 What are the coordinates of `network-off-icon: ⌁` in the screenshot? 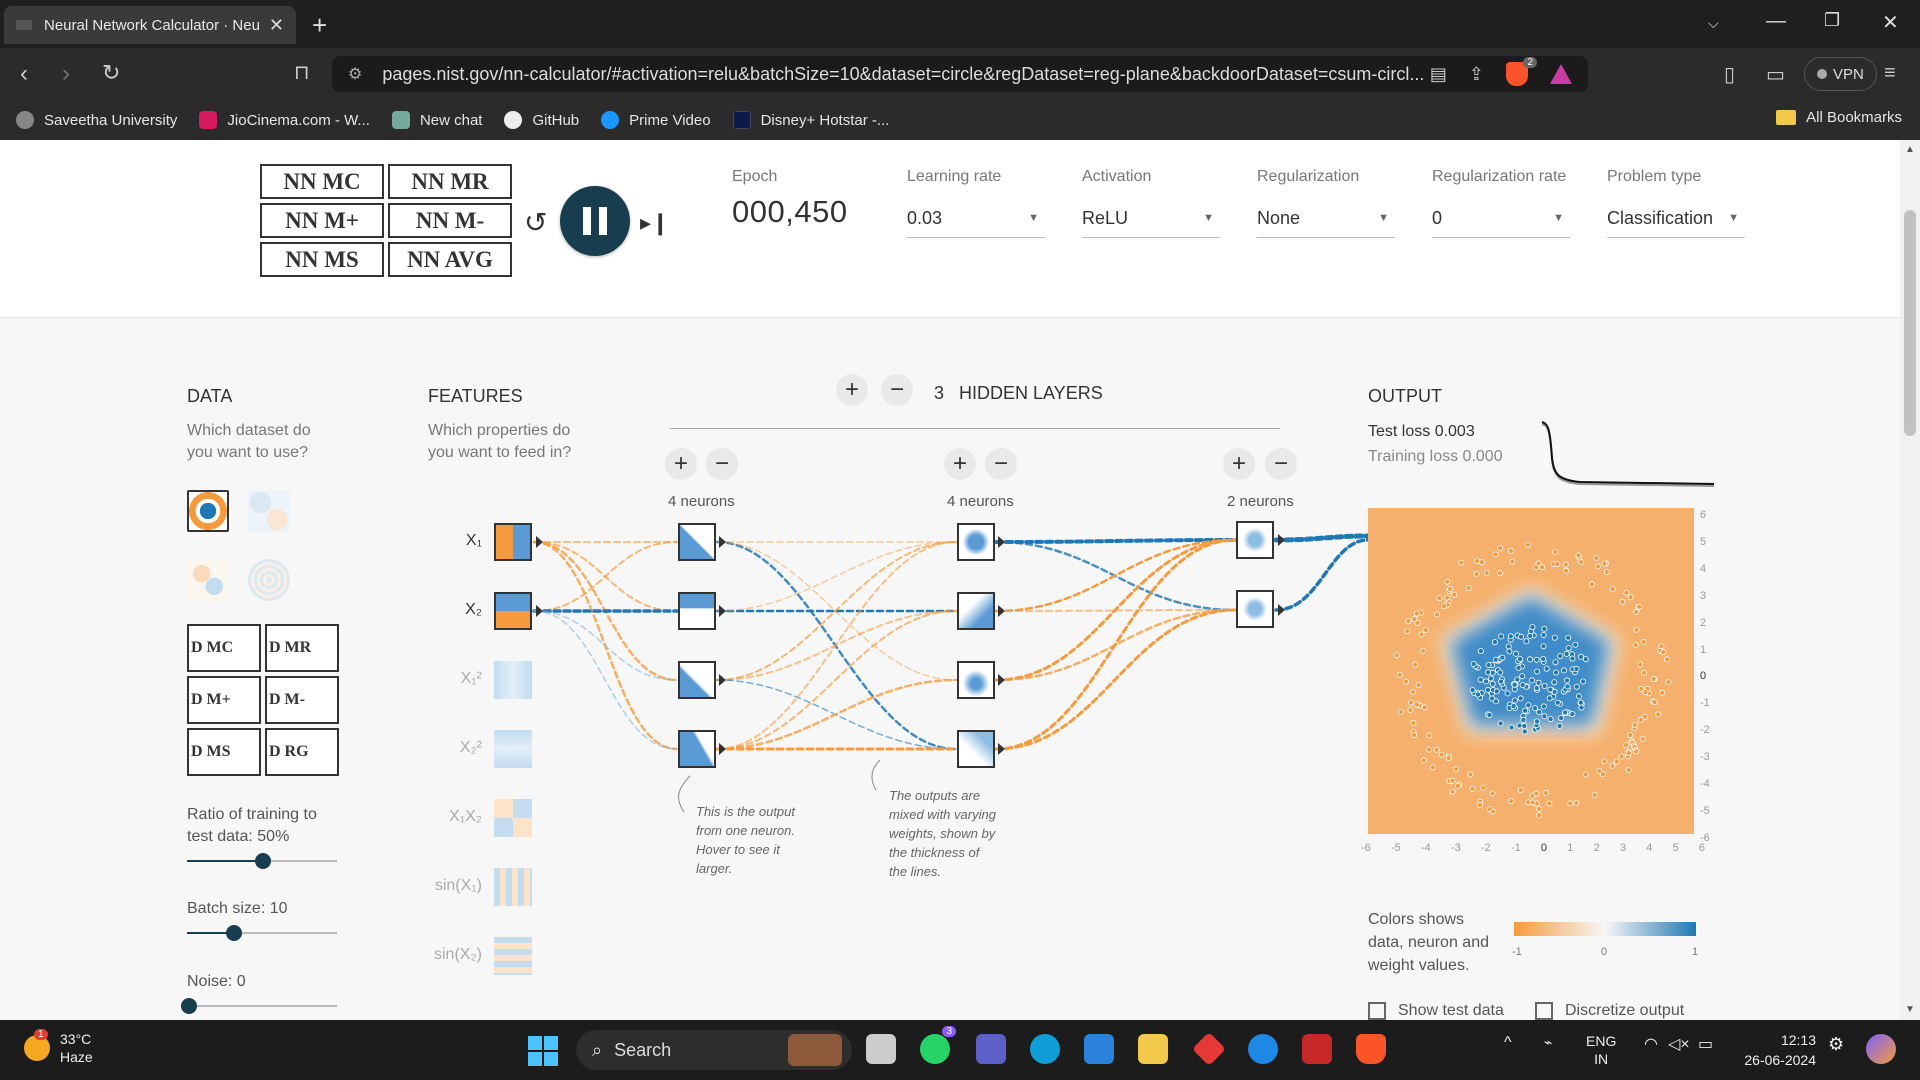 It's located at (1548, 1042).